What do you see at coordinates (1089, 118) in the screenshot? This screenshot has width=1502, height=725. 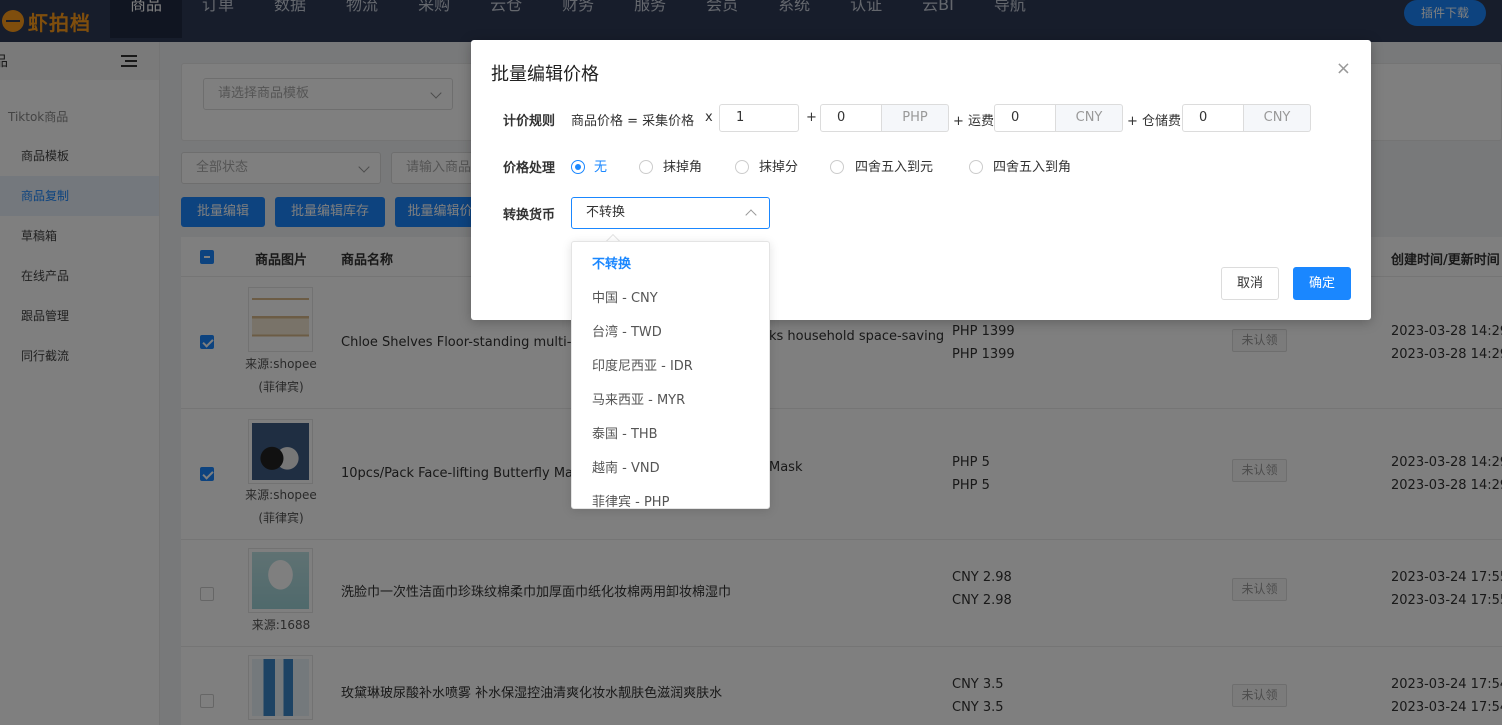 I see `shipping-unit: CNY` at bounding box center [1089, 118].